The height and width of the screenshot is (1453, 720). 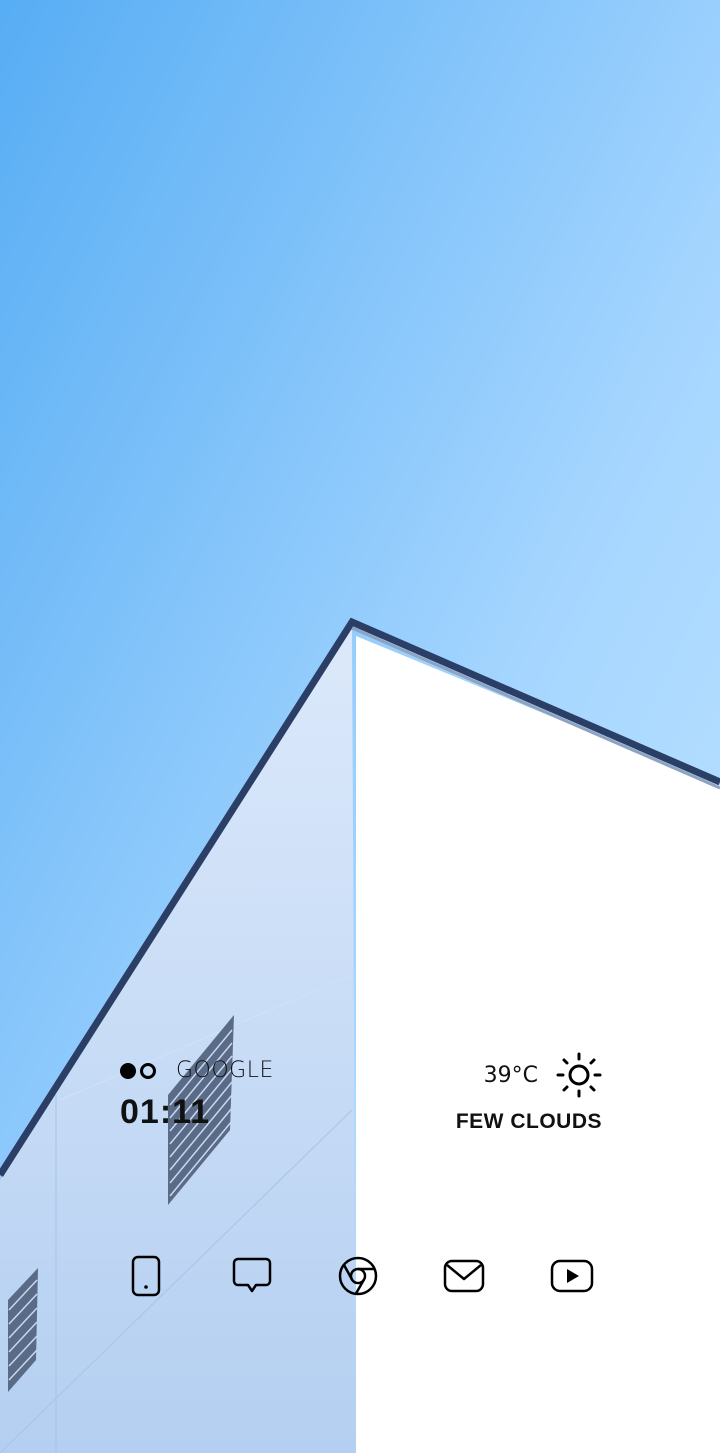 I want to click on clock-widget: GOOGLE 01:11, so click(x=197, y=1095).